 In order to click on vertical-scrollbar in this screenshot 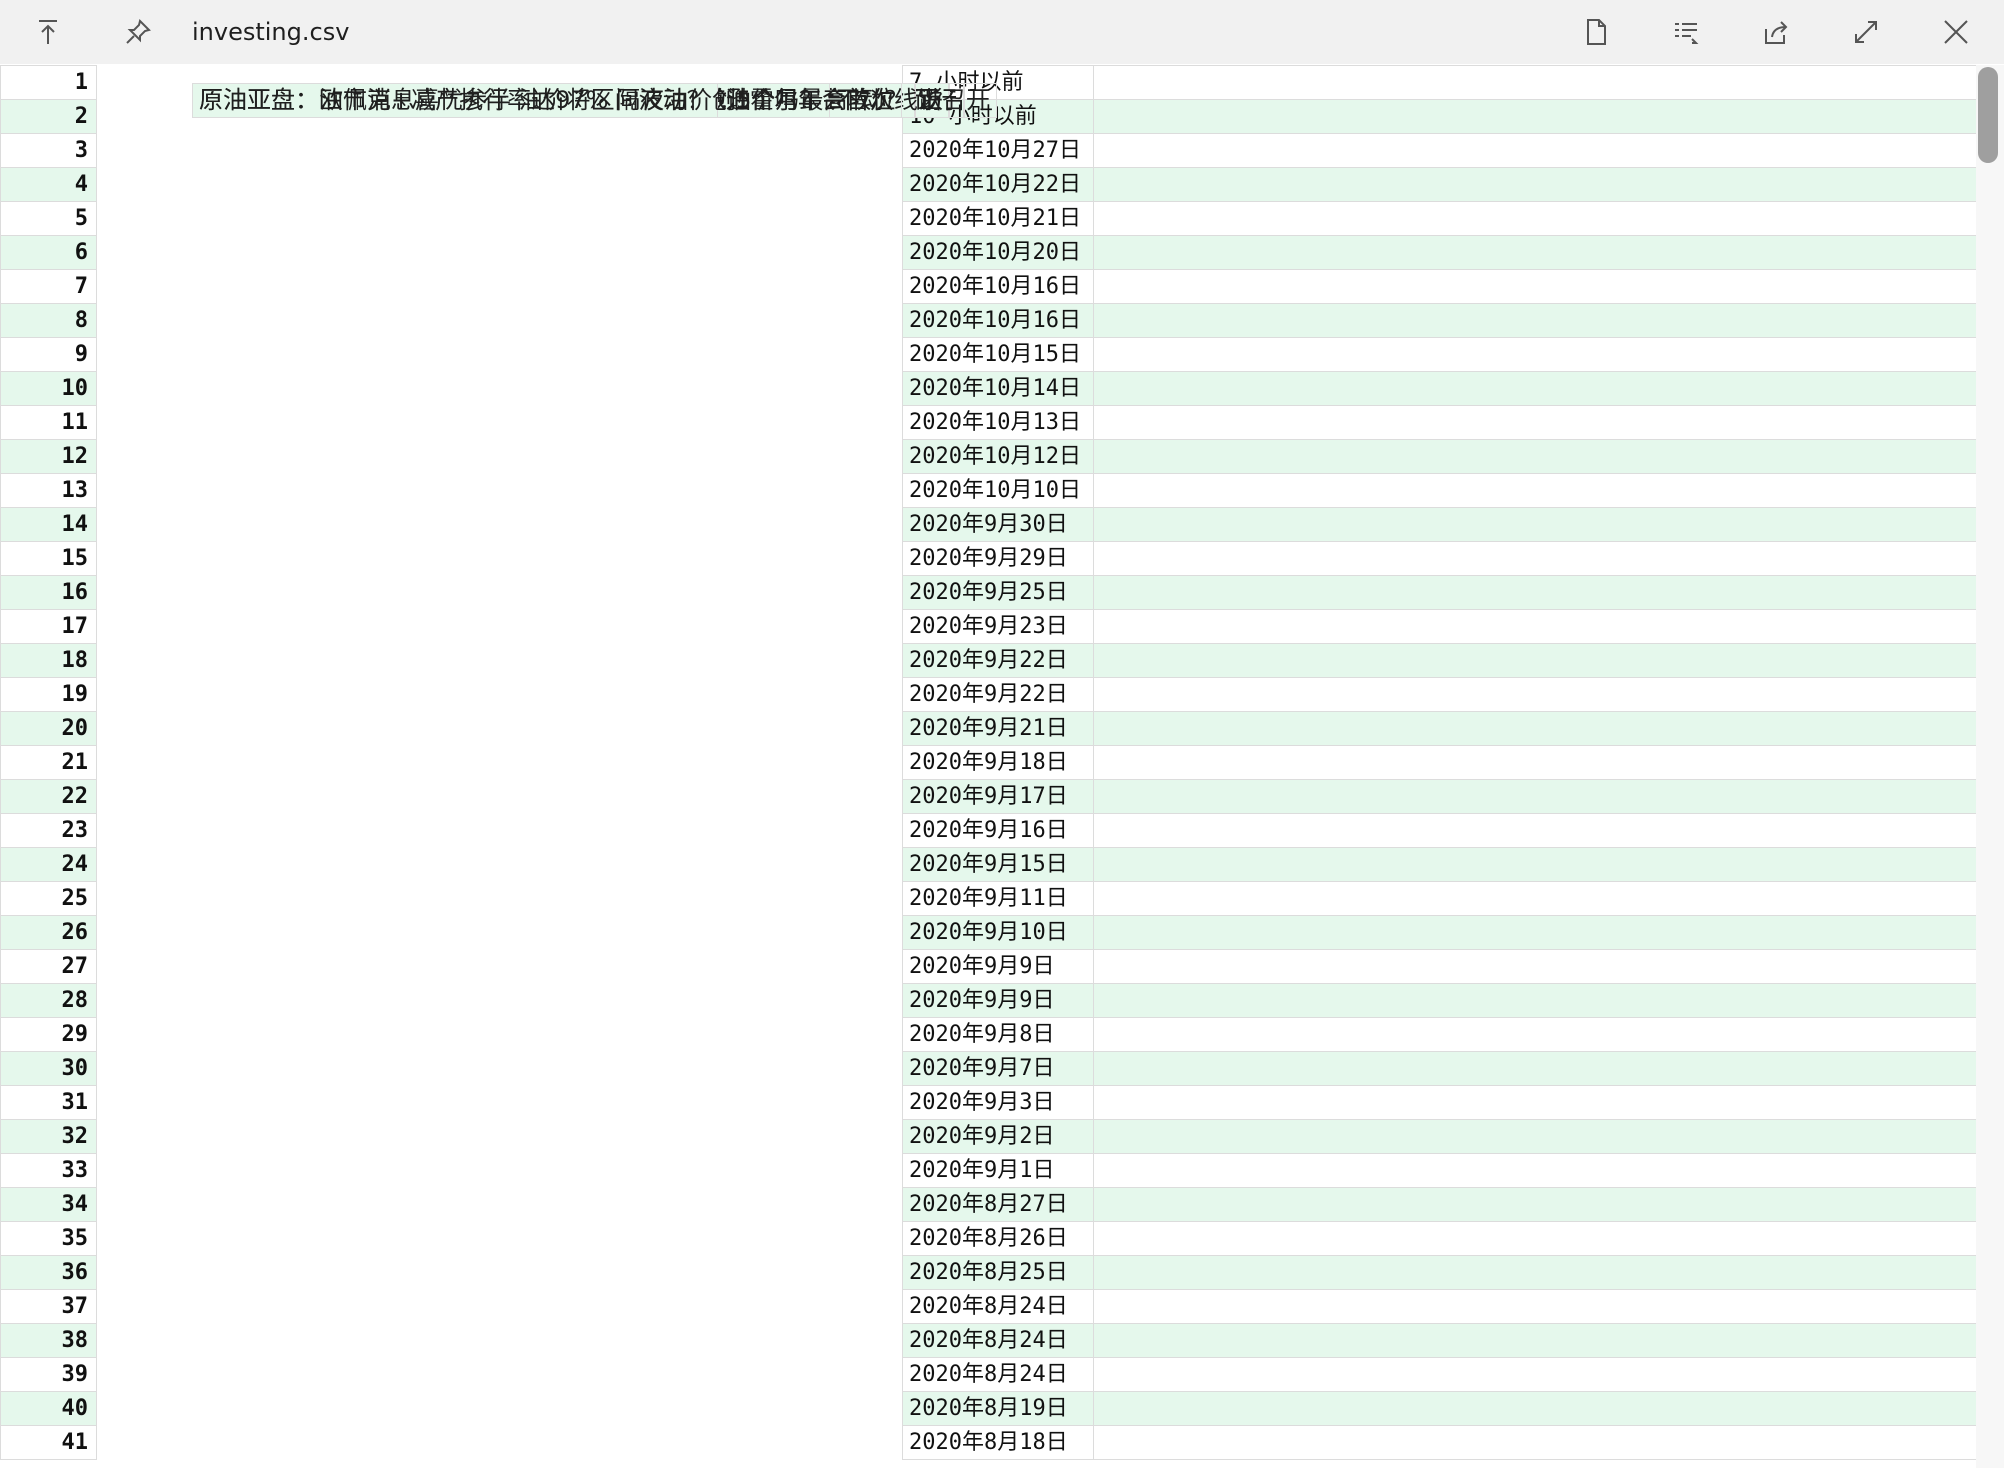, I will do `click(1990, 766)`.